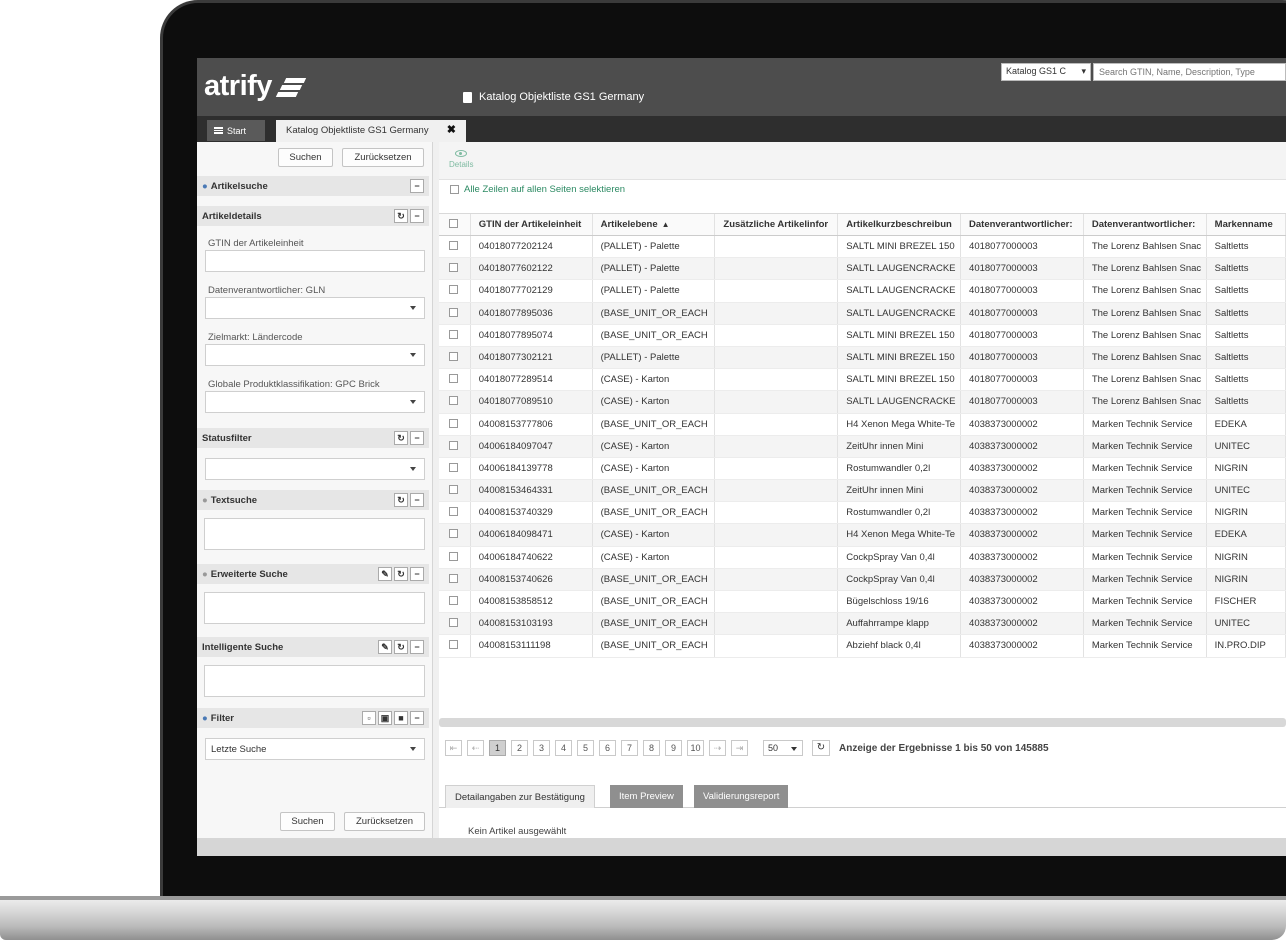 The height and width of the screenshot is (944, 1286). I want to click on section-artikelsuche: ● Artikelsuche −, so click(313, 186).